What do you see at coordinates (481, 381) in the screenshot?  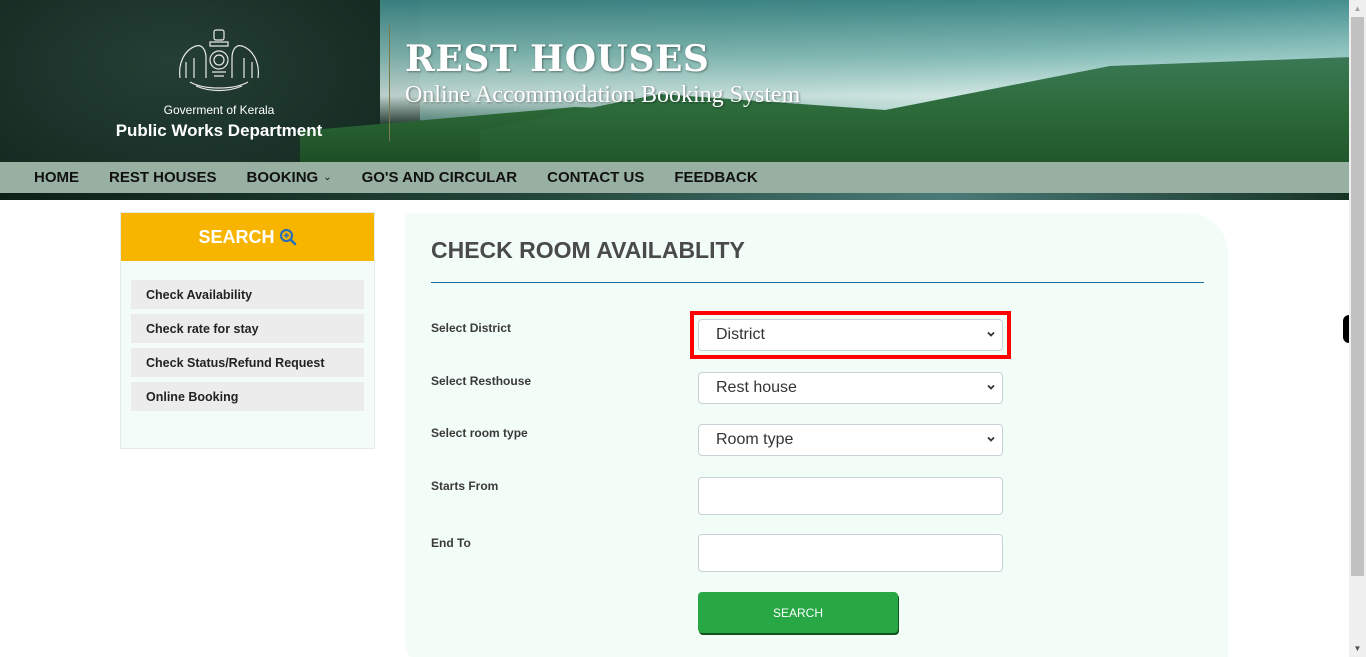 I see `resthouse-label: Select Resthouse` at bounding box center [481, 381].